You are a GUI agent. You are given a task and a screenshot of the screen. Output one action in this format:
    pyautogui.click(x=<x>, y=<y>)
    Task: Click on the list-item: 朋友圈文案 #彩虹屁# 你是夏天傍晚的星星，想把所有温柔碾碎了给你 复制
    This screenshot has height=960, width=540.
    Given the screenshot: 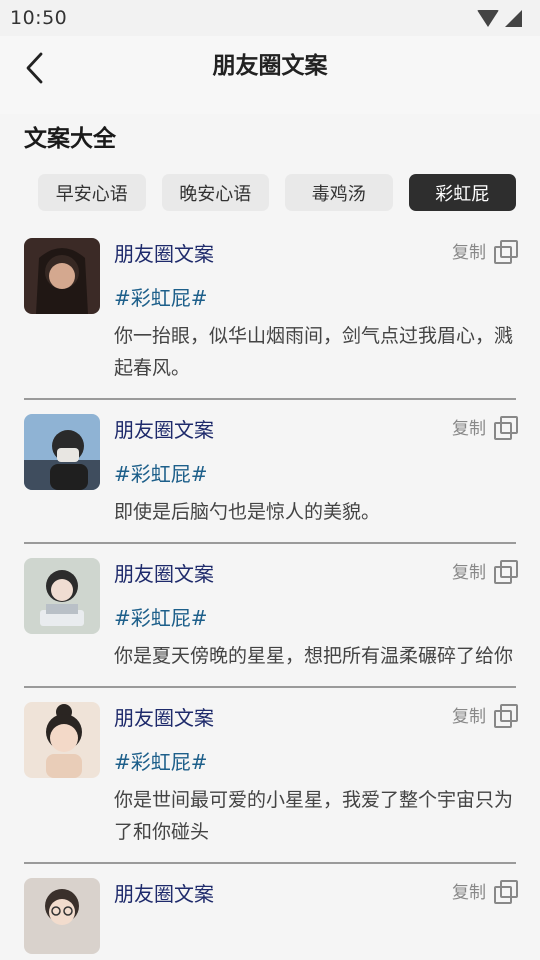 What is the action you would take?
    pyautogui.click(x=271, y=623)
    